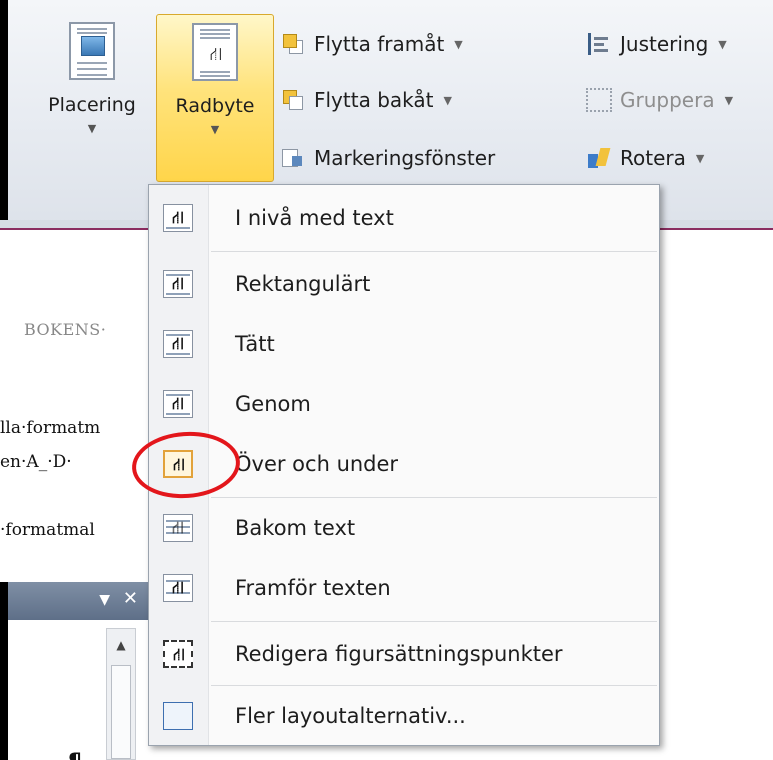 The height and width of the screenshot is (760, 773). I want to click on square-wrap-icon: ⛙, so click(178, 284).